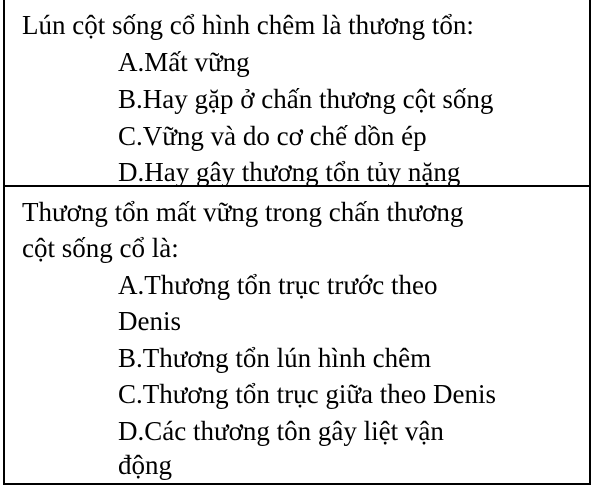 Image resolution: width=600 pixels, height=498 pixels. Describe the element at coordinates (243, 212) in the screenshot. I see `question-text: Thương tổn mất vững trong chấn thương` at that location.